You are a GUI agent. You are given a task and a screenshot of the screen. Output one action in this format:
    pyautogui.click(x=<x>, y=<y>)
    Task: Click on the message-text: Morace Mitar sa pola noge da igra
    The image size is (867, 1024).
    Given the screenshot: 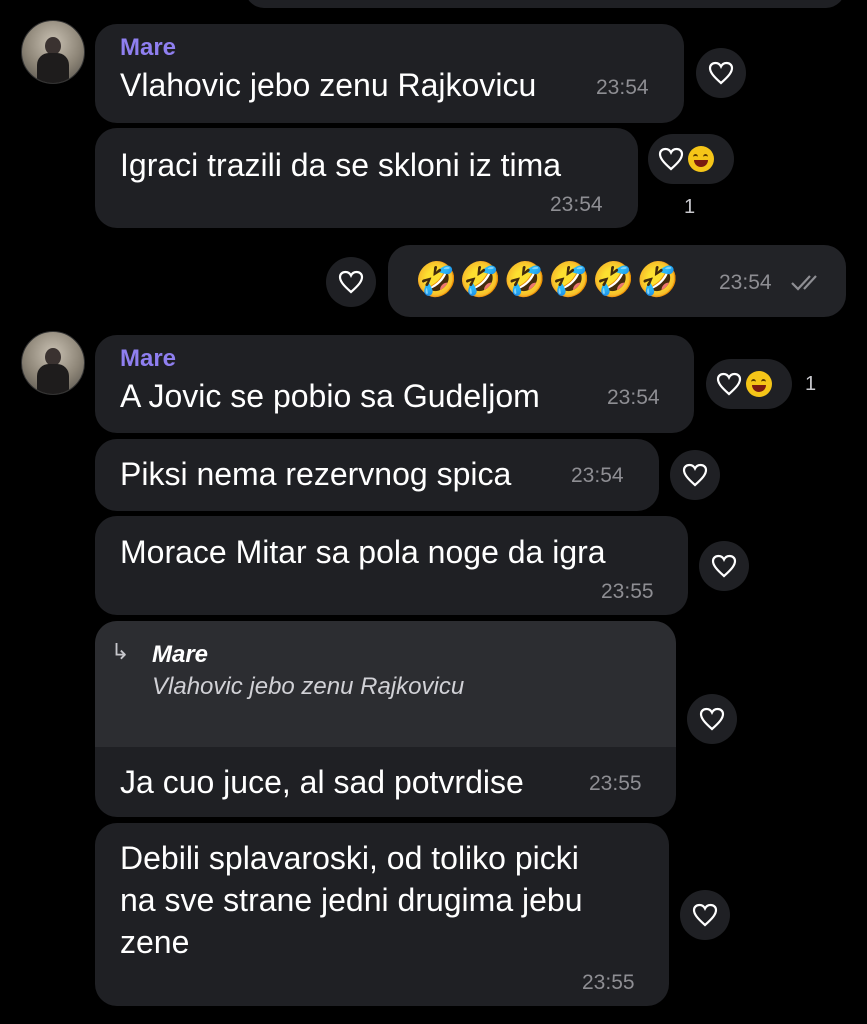 What is the action you would take?
    pyautogui.click(x=363, y=552)
    